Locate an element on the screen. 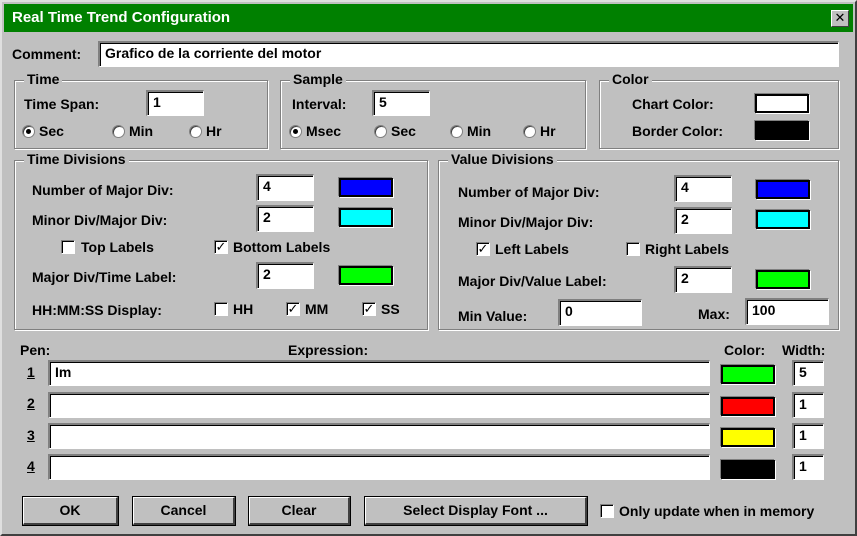  top-labels-label: Top Labels is located at coordinates (117, 247).